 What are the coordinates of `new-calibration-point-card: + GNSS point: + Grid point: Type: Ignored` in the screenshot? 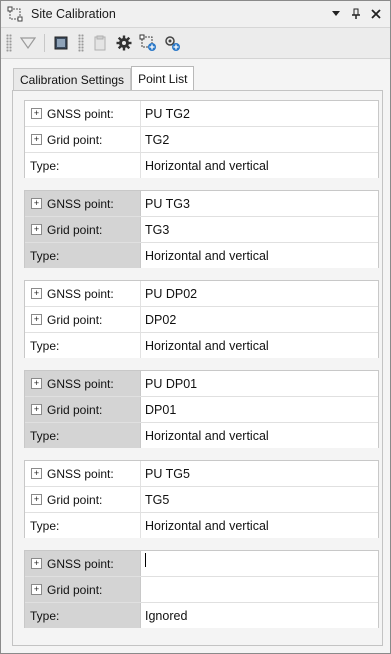 It's located at (201, 589).